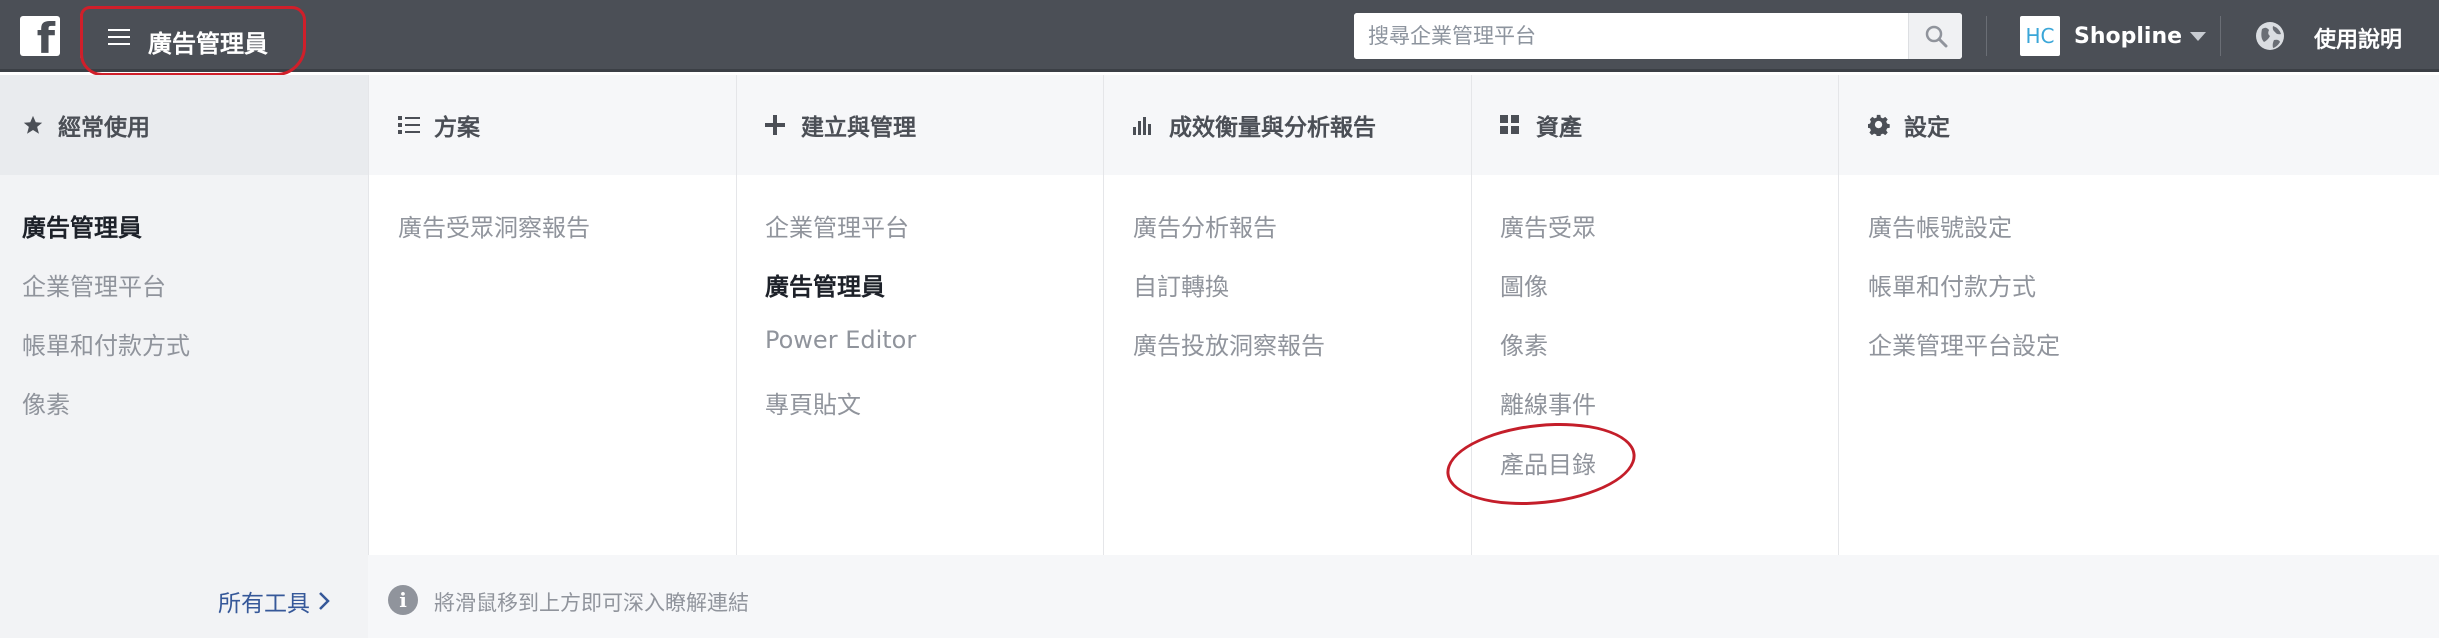  Describe the element at coordinates (1524, 343) in the screenshot. I see `menu-item-pixels: 像素` at that location.